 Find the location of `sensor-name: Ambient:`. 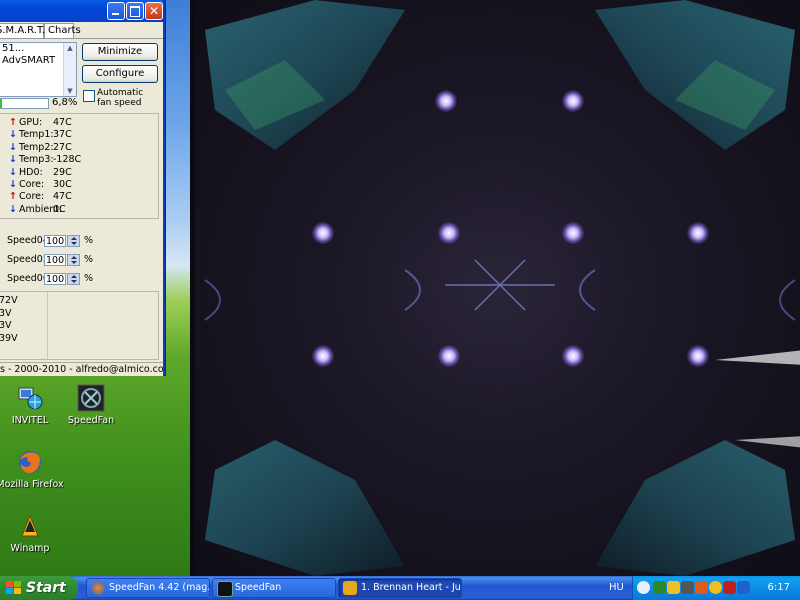

sensor-name: Ambient: is located at coordinates (41, 209).